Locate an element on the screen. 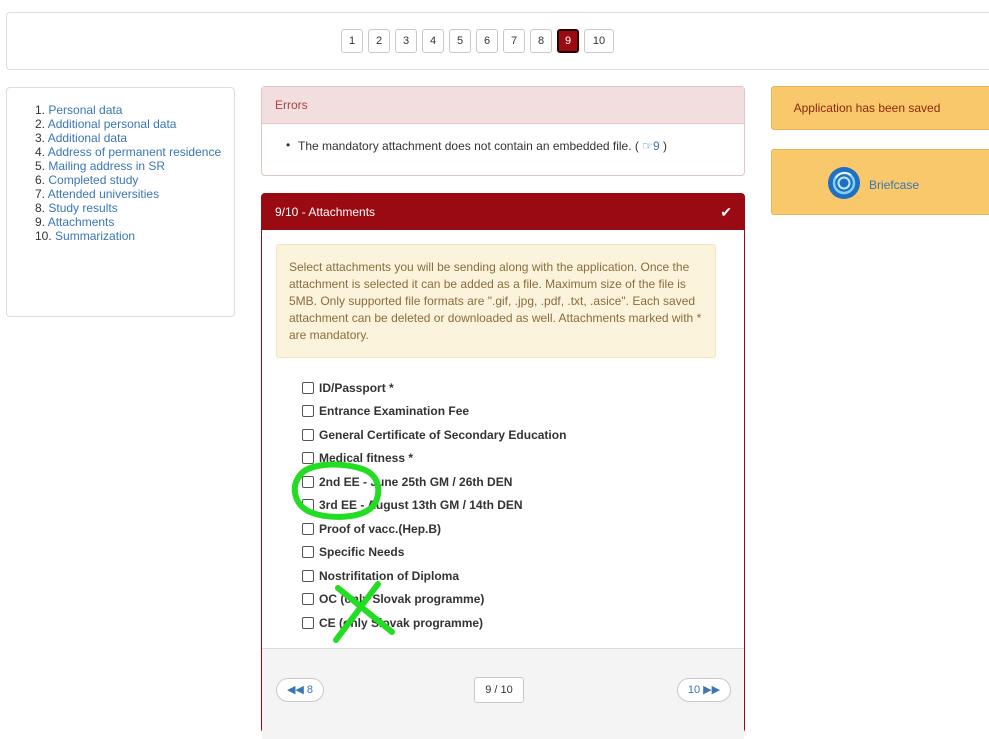 The height and width of the screenshot is (739, 989). attachment-label: Medical fitness * is located at coordinates (366, 458).